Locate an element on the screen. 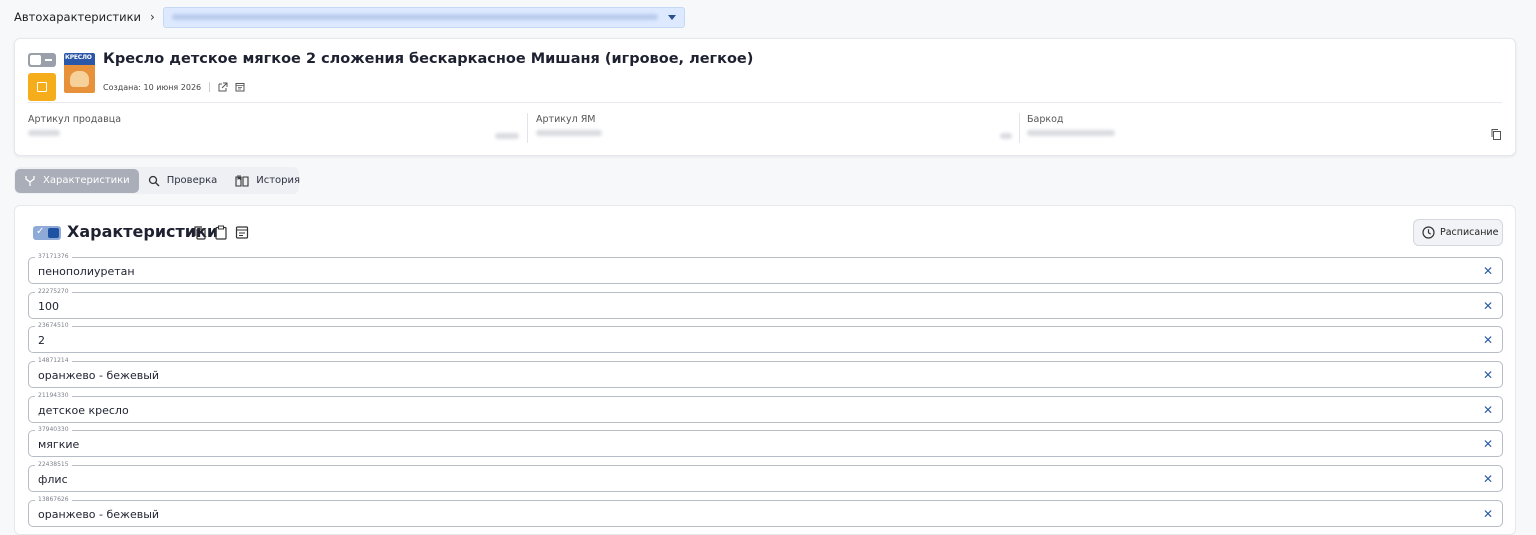 This screenshot has height=535, width=1536. product-select is located at coordinates (423, 17).